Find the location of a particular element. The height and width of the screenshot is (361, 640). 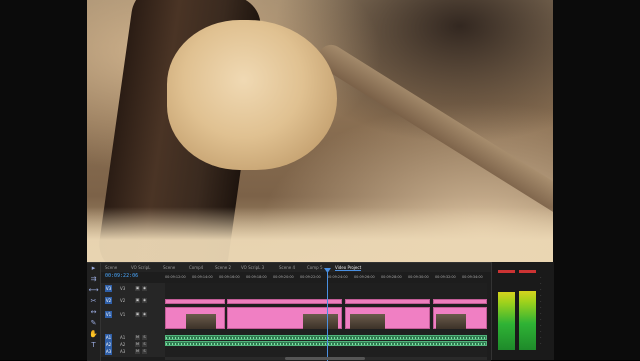

ruler-tick: 00:09:14:00 is located at coordinates (202, 277).